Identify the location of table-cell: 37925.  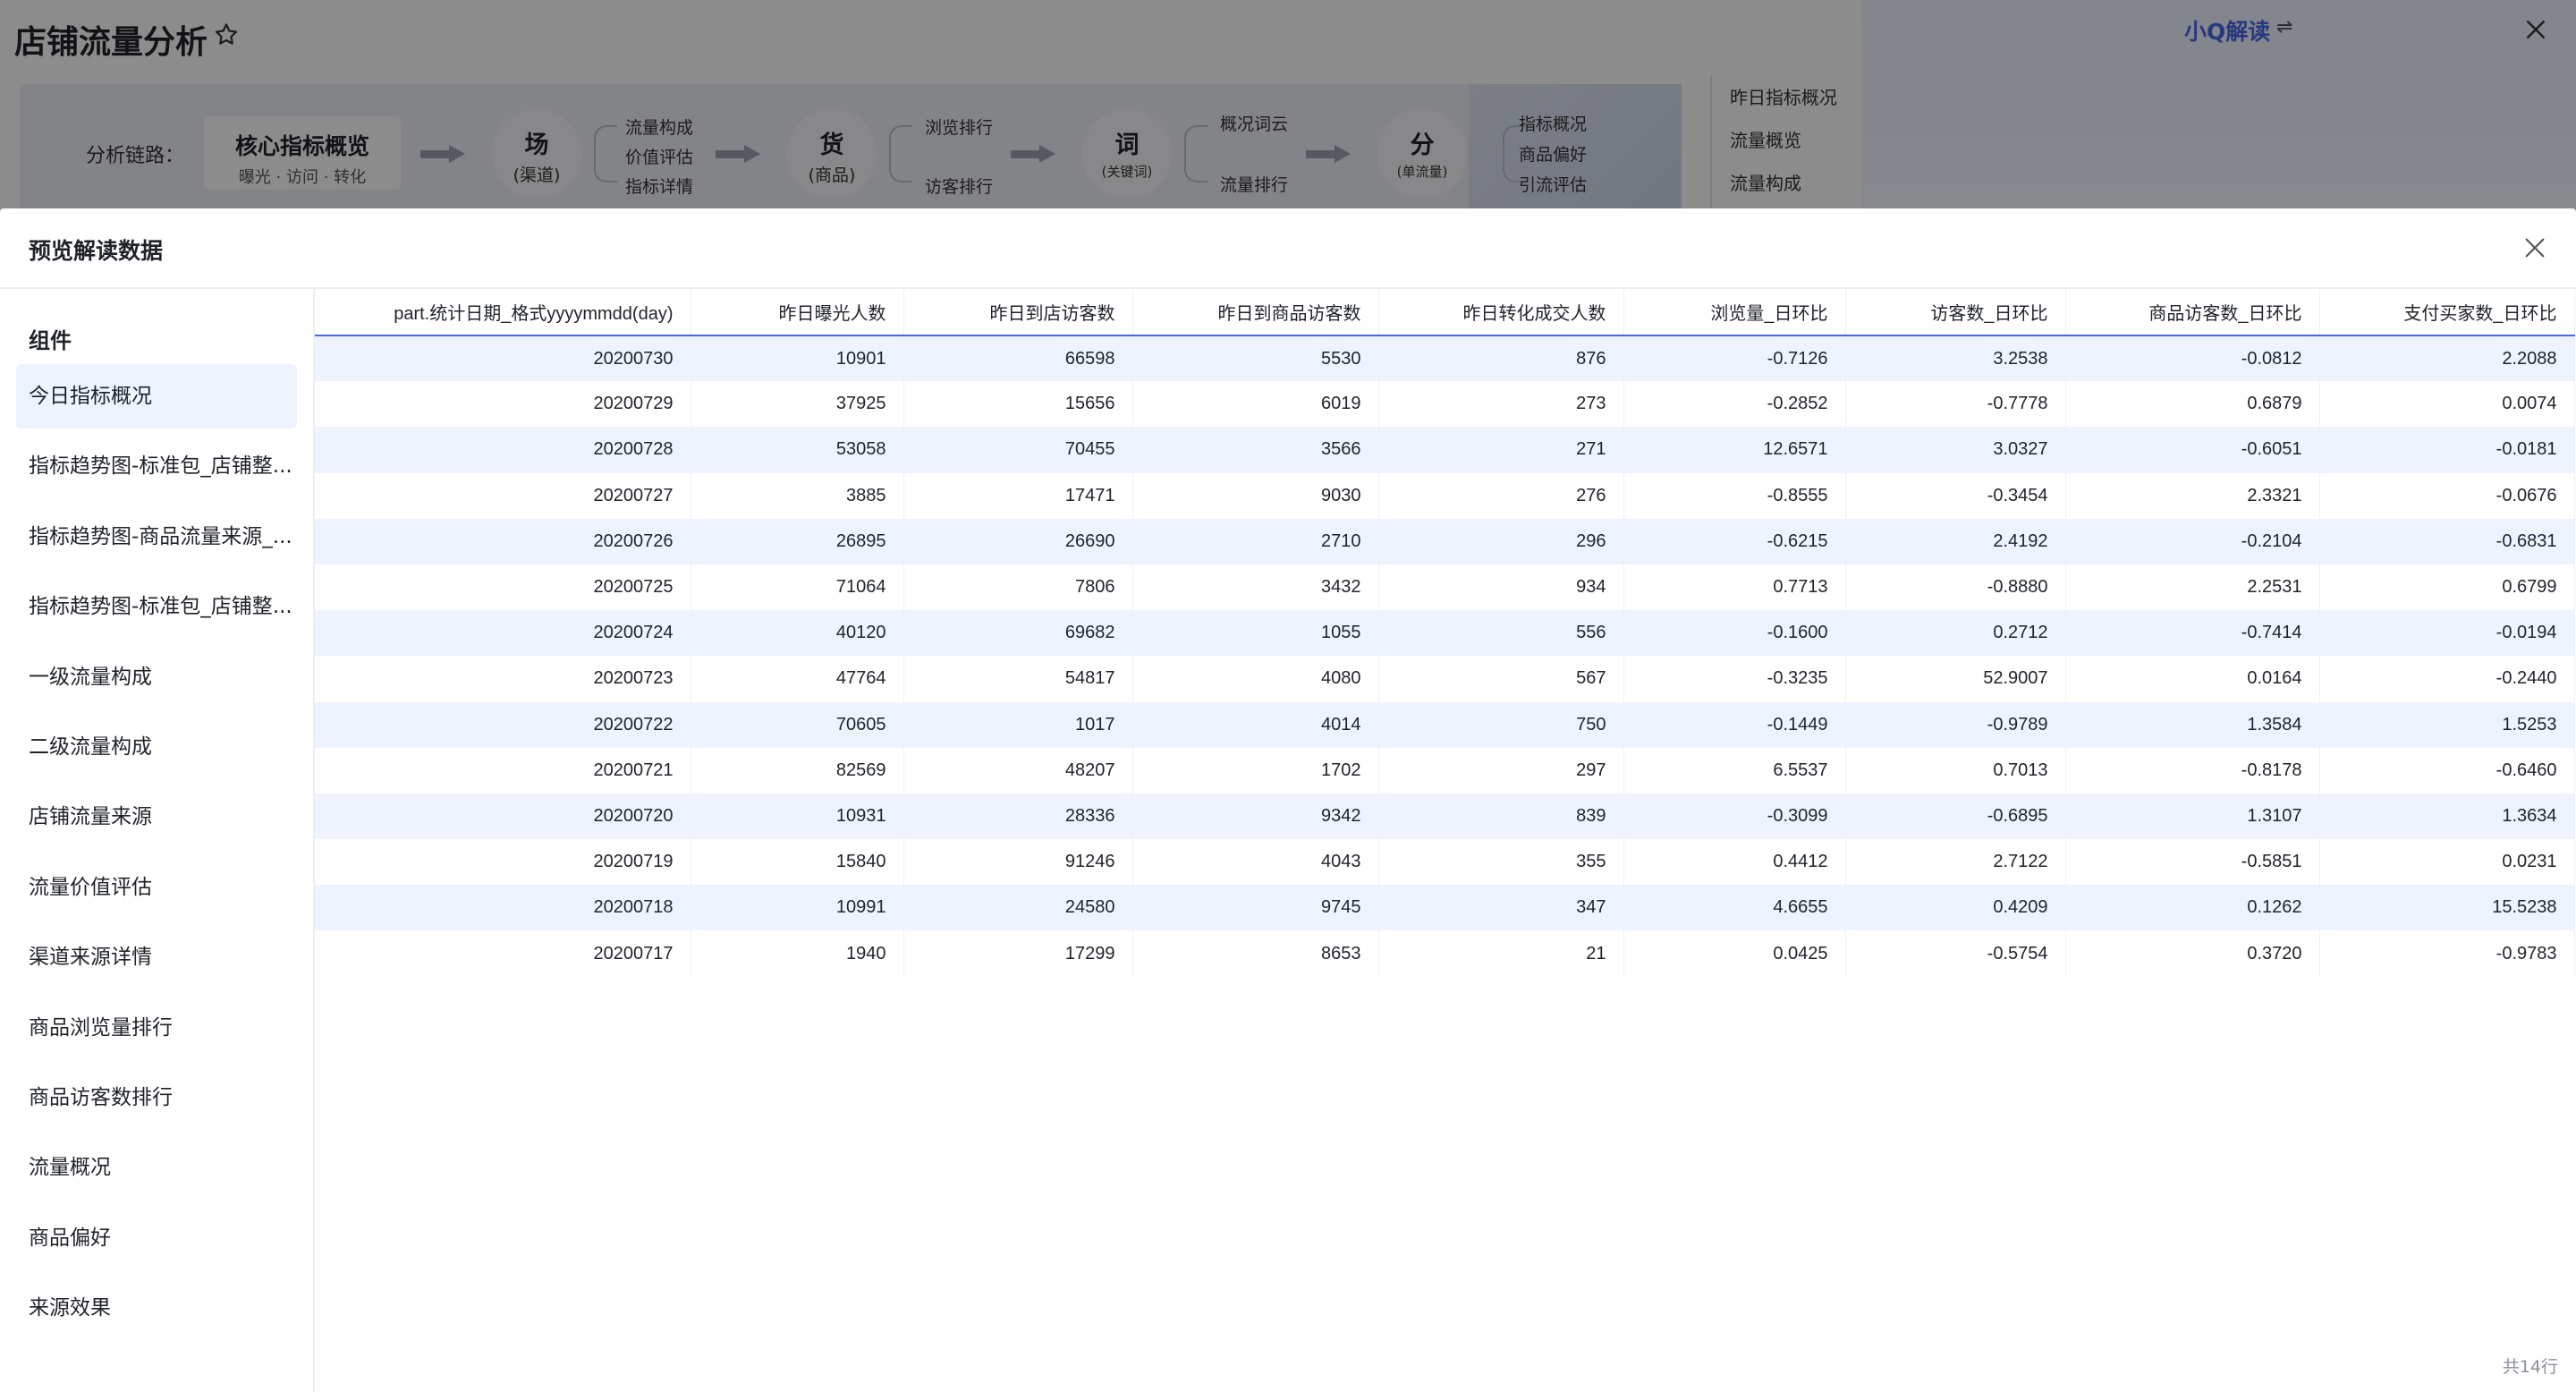
(797, 404).